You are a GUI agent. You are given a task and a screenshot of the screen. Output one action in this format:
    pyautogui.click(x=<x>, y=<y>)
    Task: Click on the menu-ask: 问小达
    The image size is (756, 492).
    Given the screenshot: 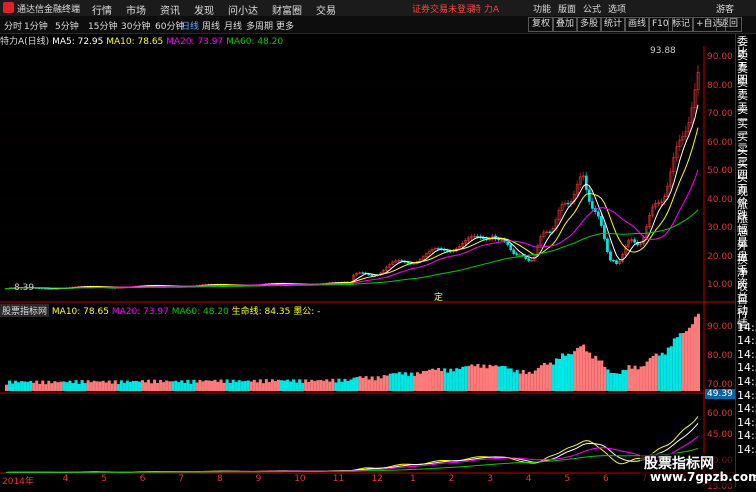 What is the action you would take?
    pyautogui.click(x=243, y=9)
    